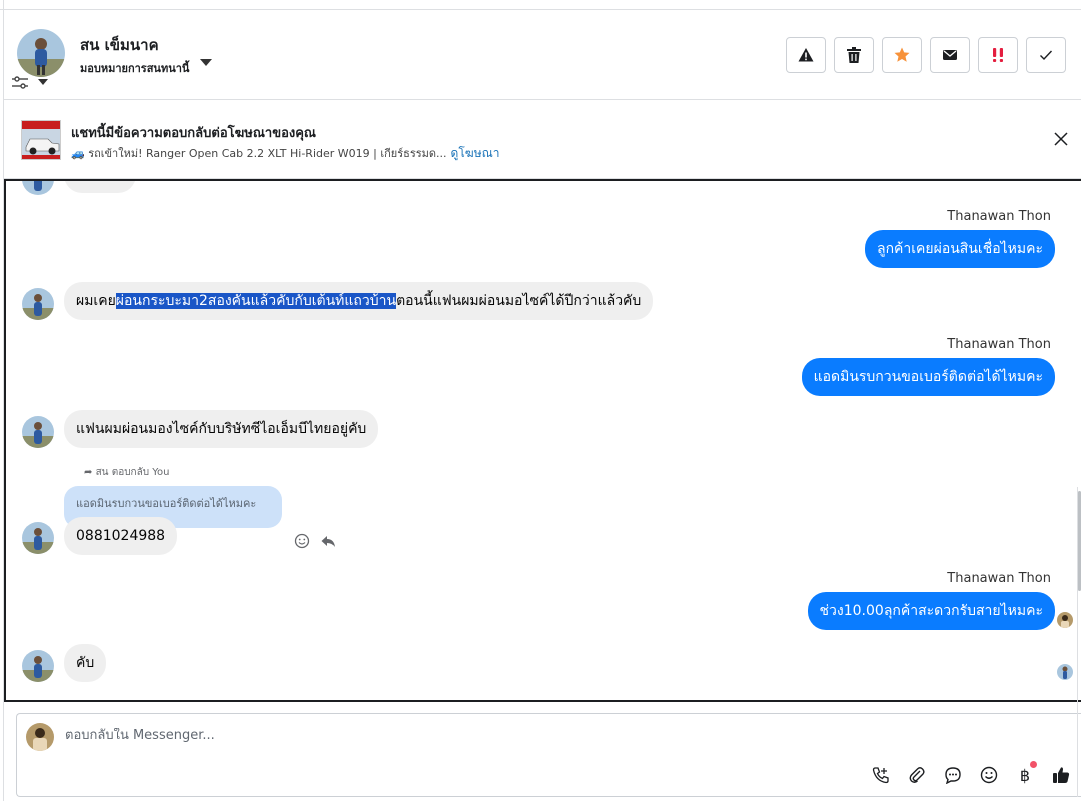 The height and width of the screenshot is (801, 1081). Describe the element at coordinates (41, 53) in the screenshot. I see `contact-avatar` at that location.